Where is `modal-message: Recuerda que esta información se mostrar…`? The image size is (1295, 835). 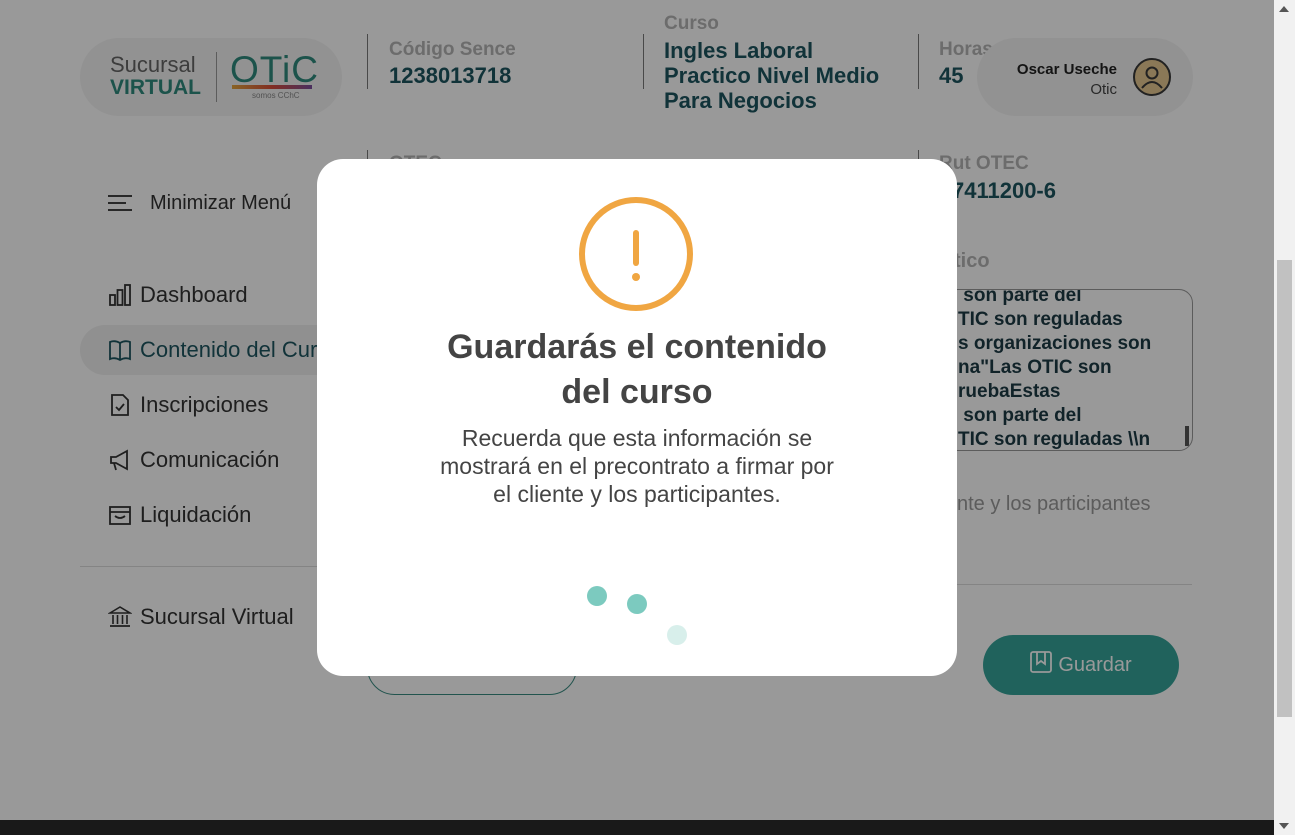
modal-message: Recuerda que esta información se mostrar… is located at coordinates (637, 466).